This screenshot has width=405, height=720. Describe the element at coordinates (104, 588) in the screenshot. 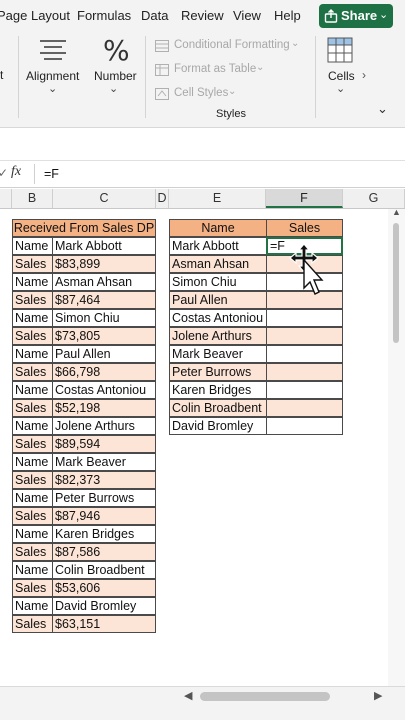

I see `table1-value-cell: $53,606` at that location.